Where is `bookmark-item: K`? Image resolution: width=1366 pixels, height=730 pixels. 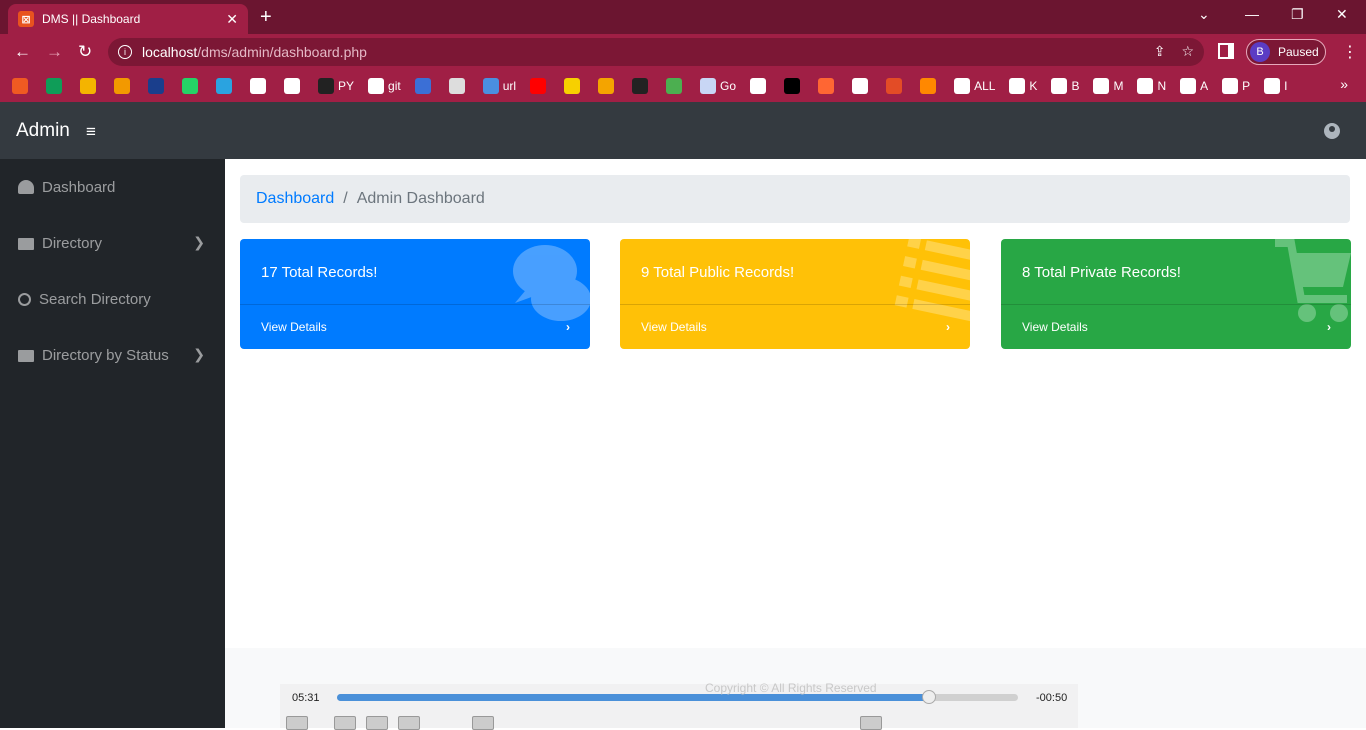 bookmark-item: K is located at coordinates (1023, 86).